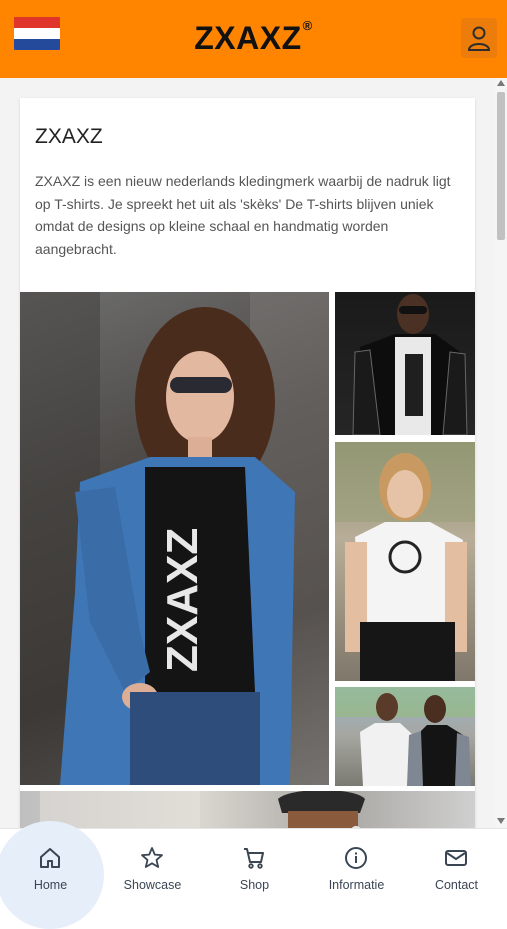 The image size is (507, 929). What do you see at coordinates (356, 858) in the screenshot?
I see `info-icon` at bounding box center [356, 858].